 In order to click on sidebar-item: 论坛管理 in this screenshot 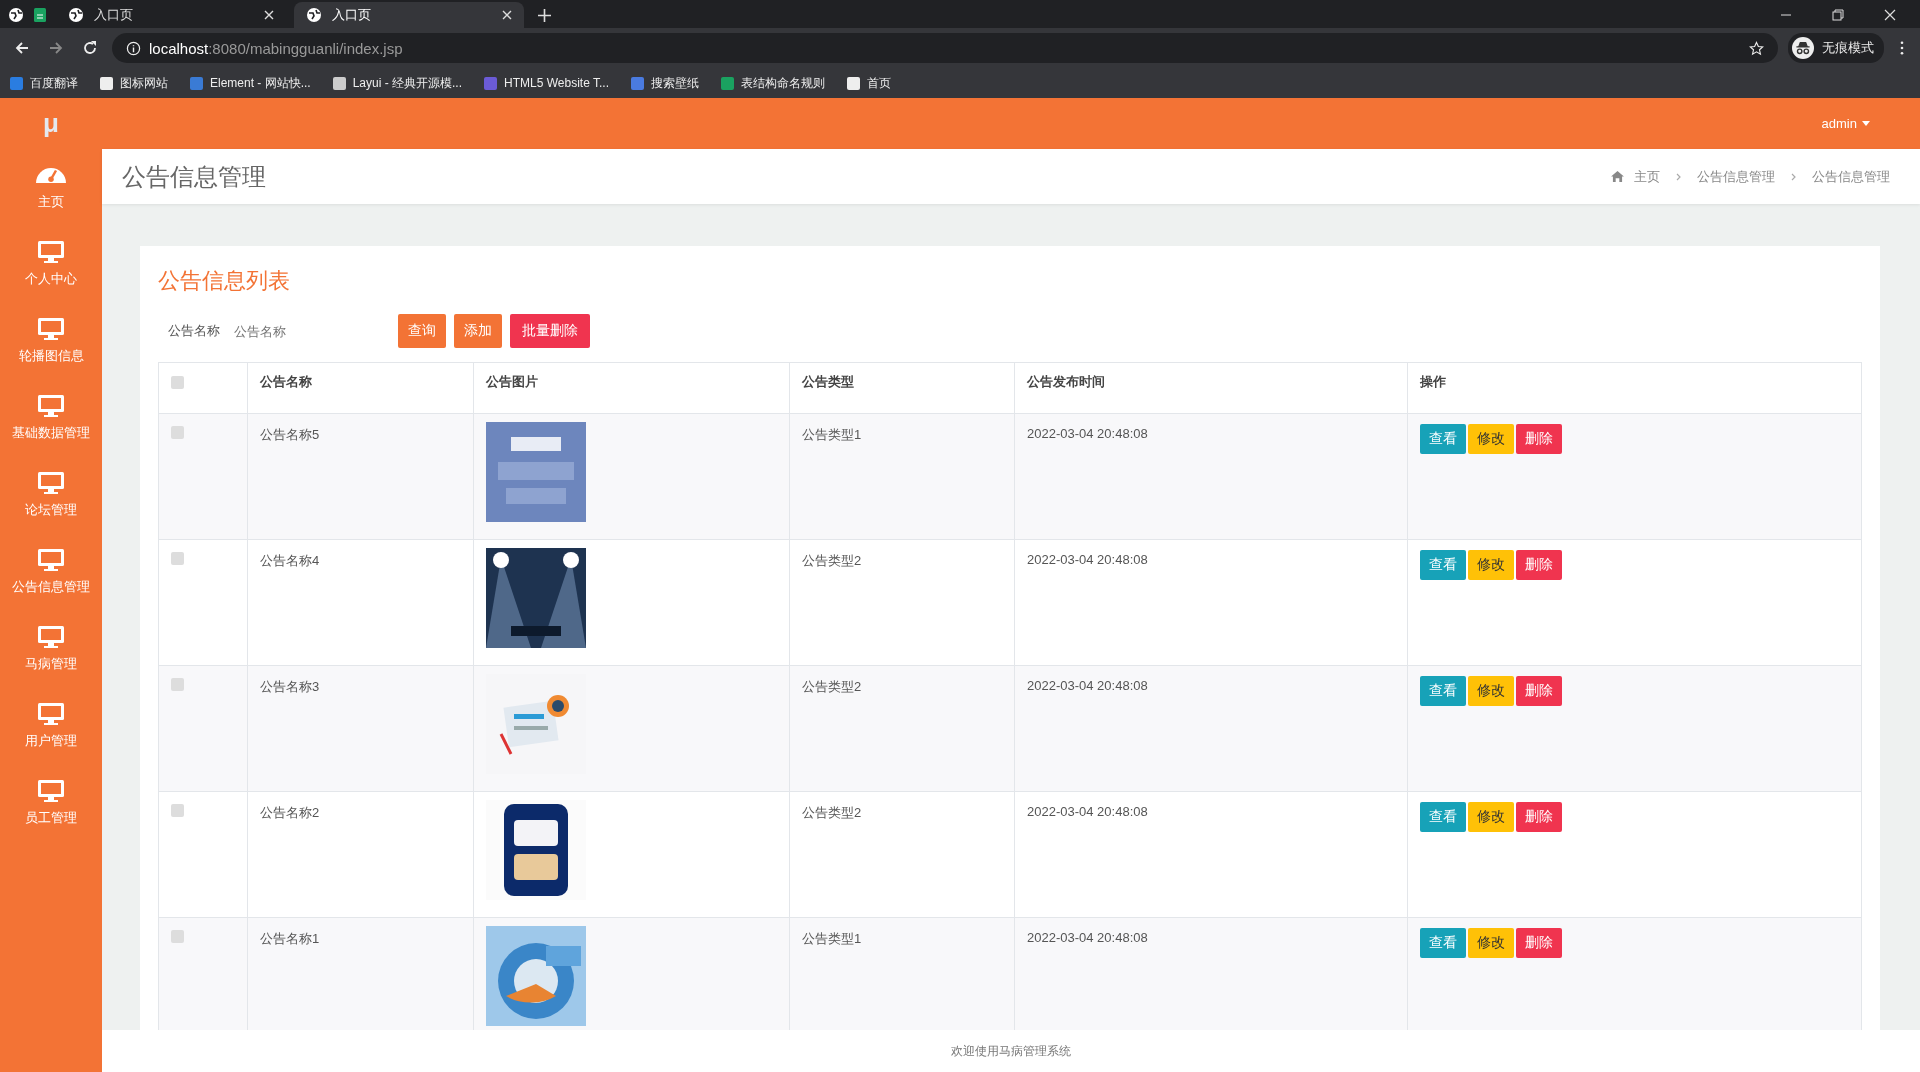, I will do `click(51, 494)`.